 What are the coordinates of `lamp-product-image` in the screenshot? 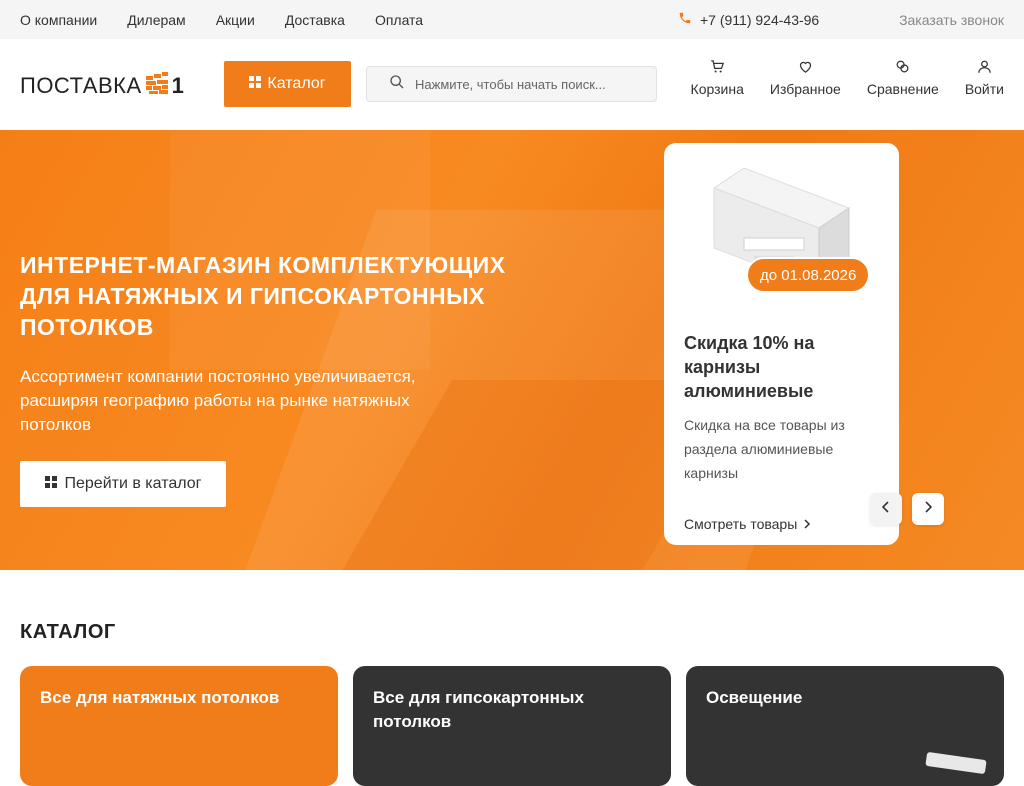 It's located at (956, 763).